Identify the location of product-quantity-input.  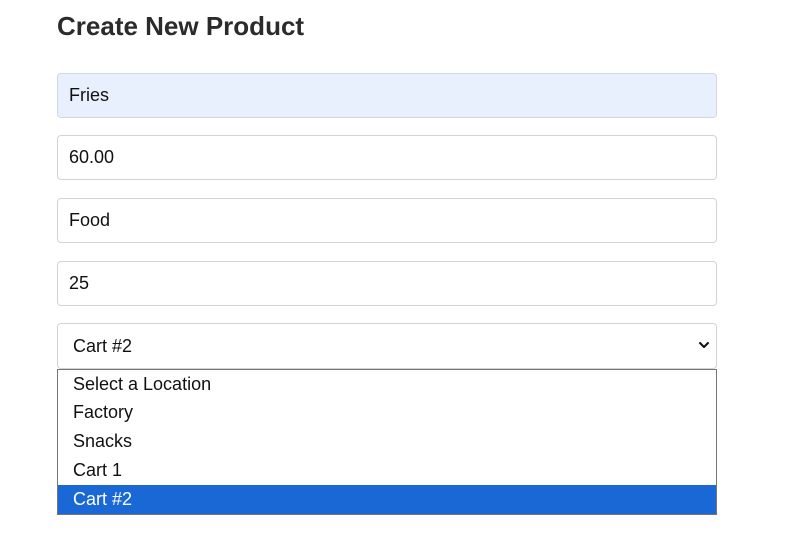
(387, 283).